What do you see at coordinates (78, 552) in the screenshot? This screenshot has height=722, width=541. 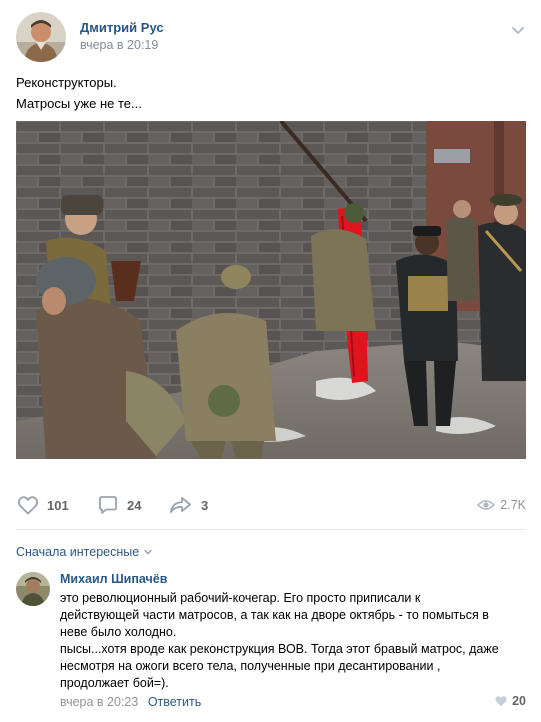 I see `comments-sort-label: Сначала интересные` at bounding box center [78, 552].